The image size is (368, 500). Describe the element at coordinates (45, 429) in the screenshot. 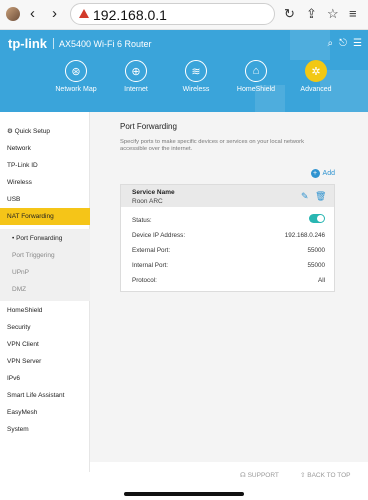

I see `sidebar-item-system: System` at that location.